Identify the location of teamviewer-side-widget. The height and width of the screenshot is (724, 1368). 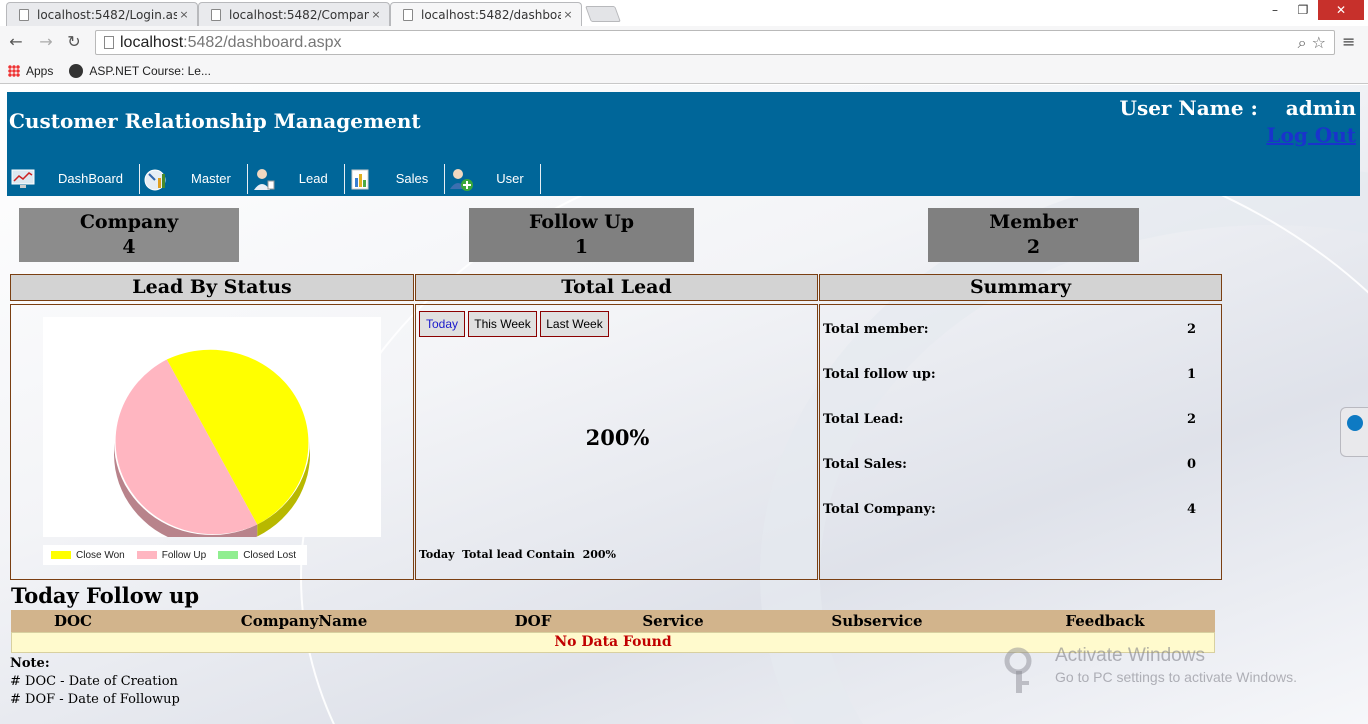
(1354, 432).